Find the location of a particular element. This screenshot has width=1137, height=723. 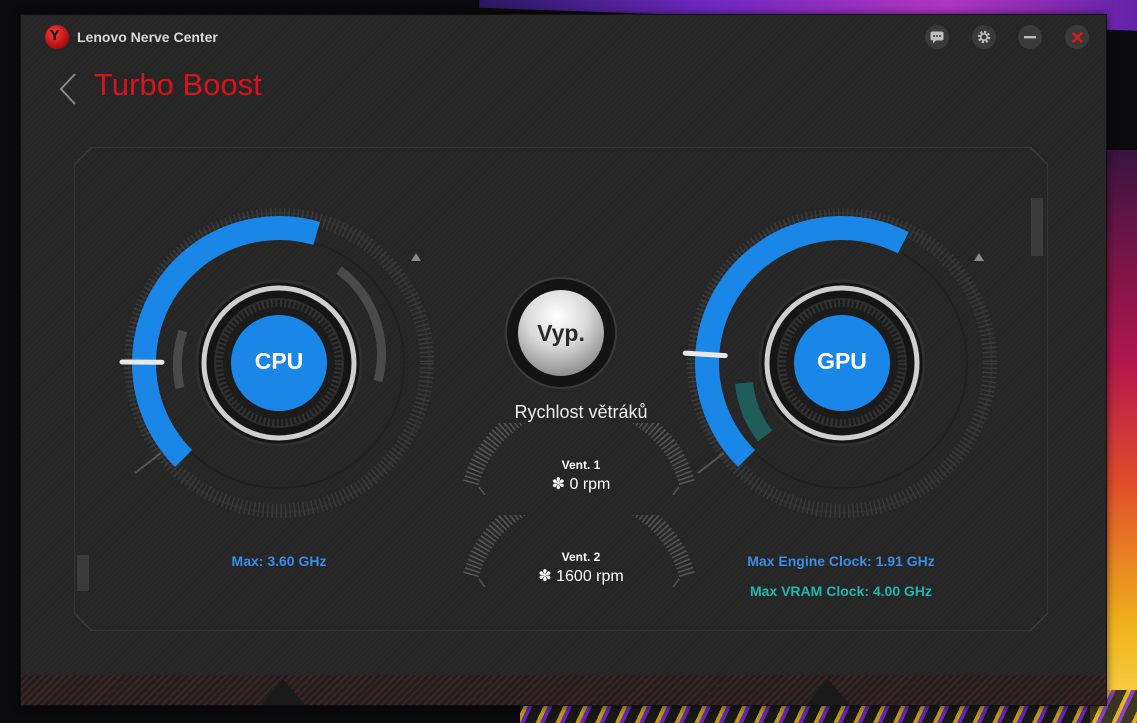

minimize-icon is located at coordinates (1030, 37).